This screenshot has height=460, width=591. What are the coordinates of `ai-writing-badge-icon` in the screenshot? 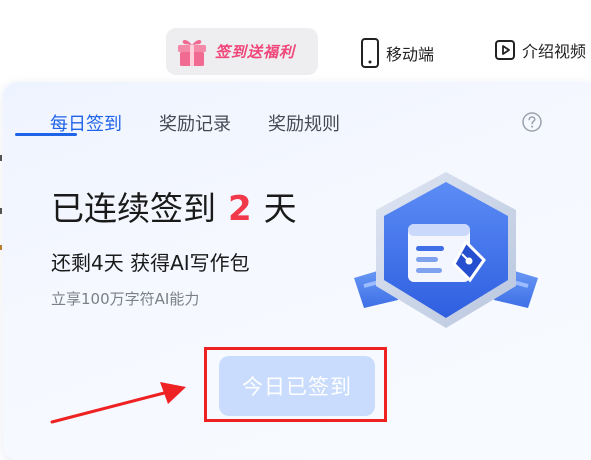 It's located at (446, 250).